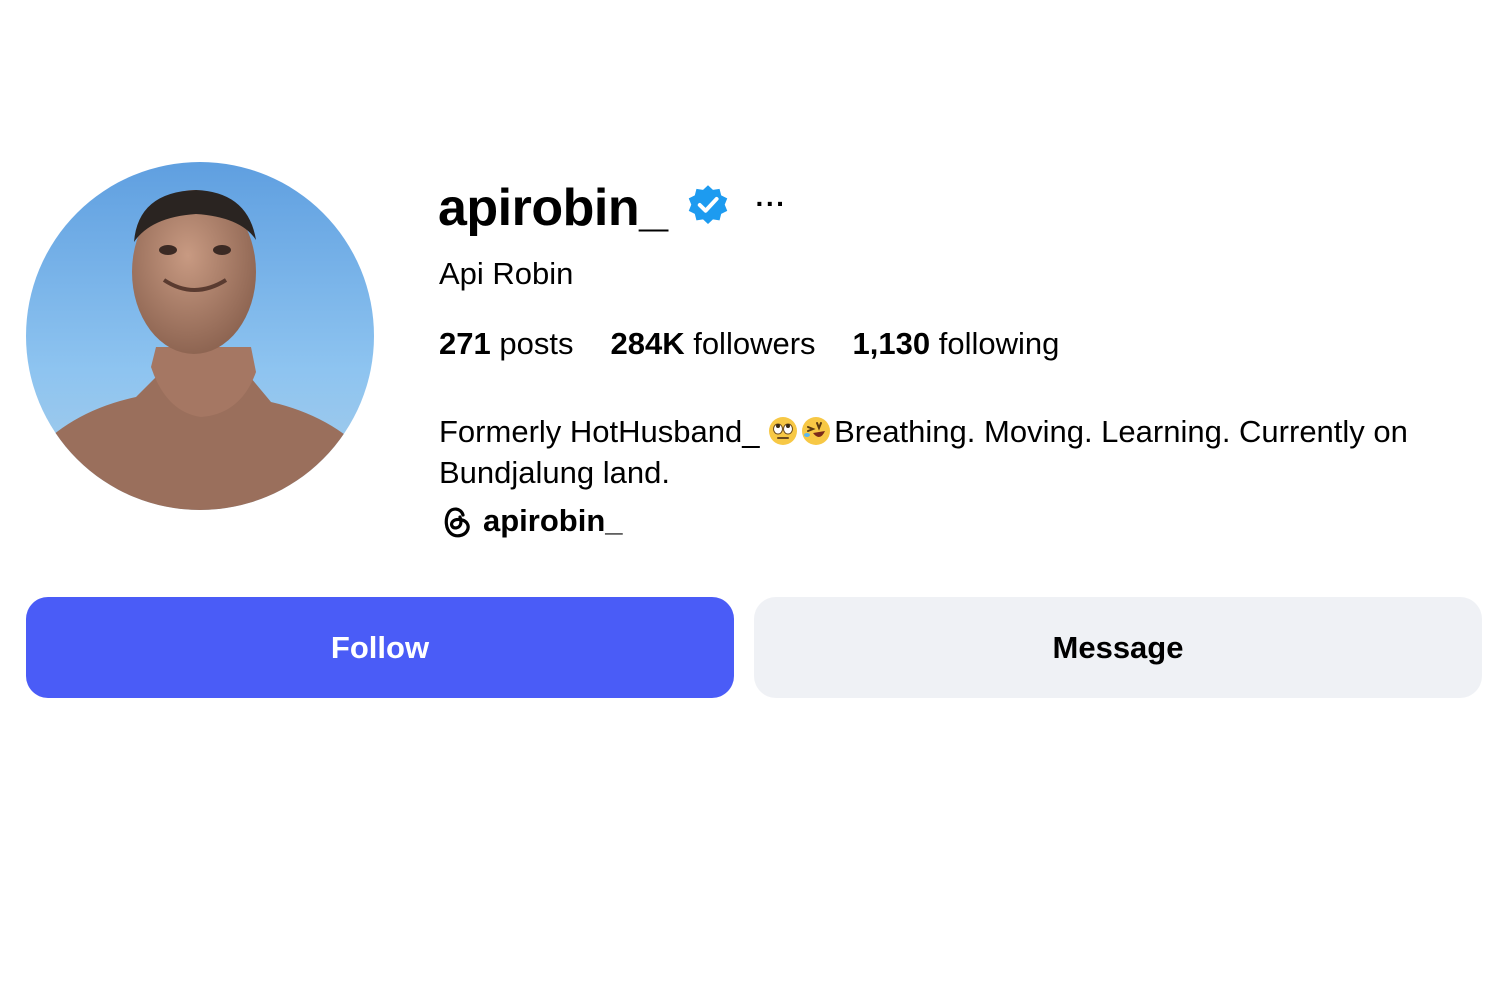 The height and width of the screenshot is (1000, 1500). I want to click on threads-handle: apirobin_, so click(553, 520).